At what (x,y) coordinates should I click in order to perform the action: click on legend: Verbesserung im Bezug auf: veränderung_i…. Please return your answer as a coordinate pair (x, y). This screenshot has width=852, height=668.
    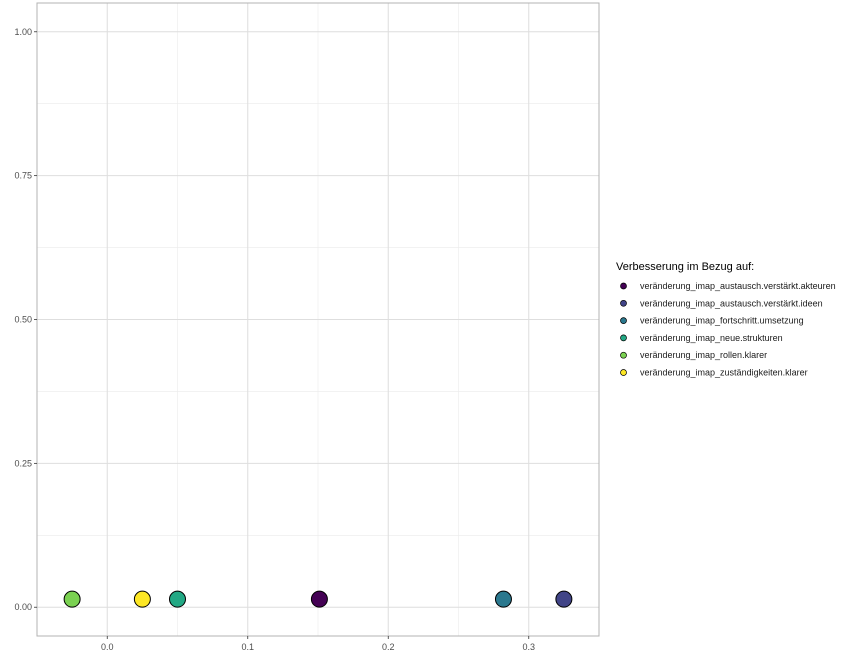
    Looking at the image, I should click on (726, 319).